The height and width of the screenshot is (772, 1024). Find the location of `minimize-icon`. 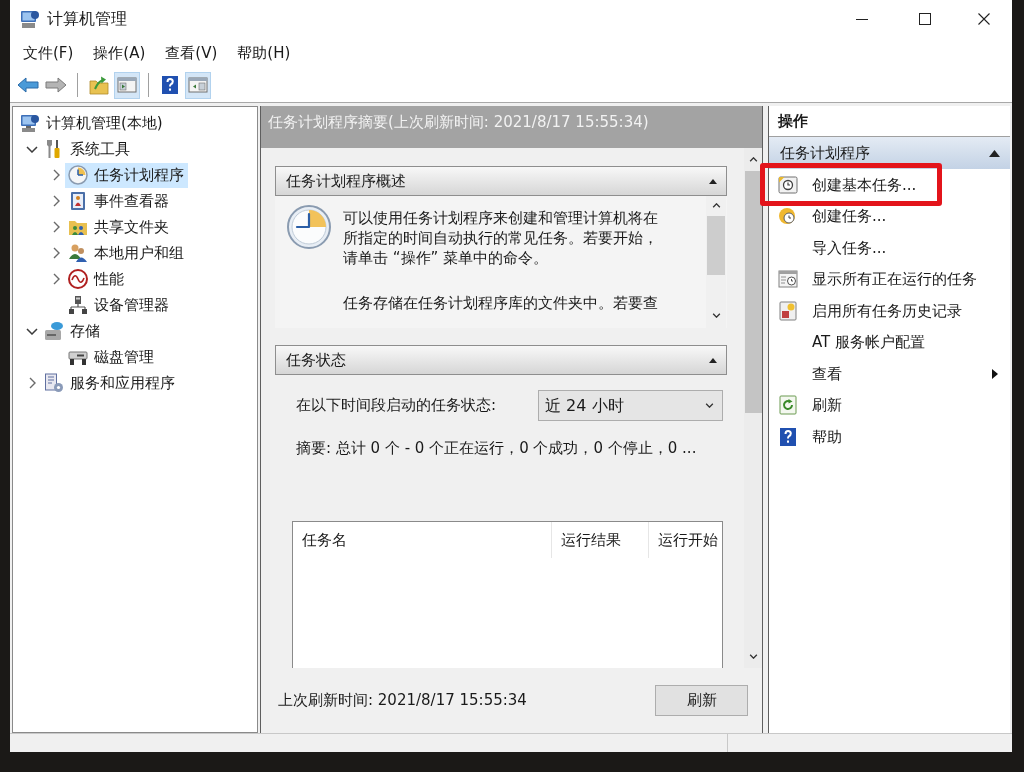

minimize-icon is located at coordinates (862, 19).